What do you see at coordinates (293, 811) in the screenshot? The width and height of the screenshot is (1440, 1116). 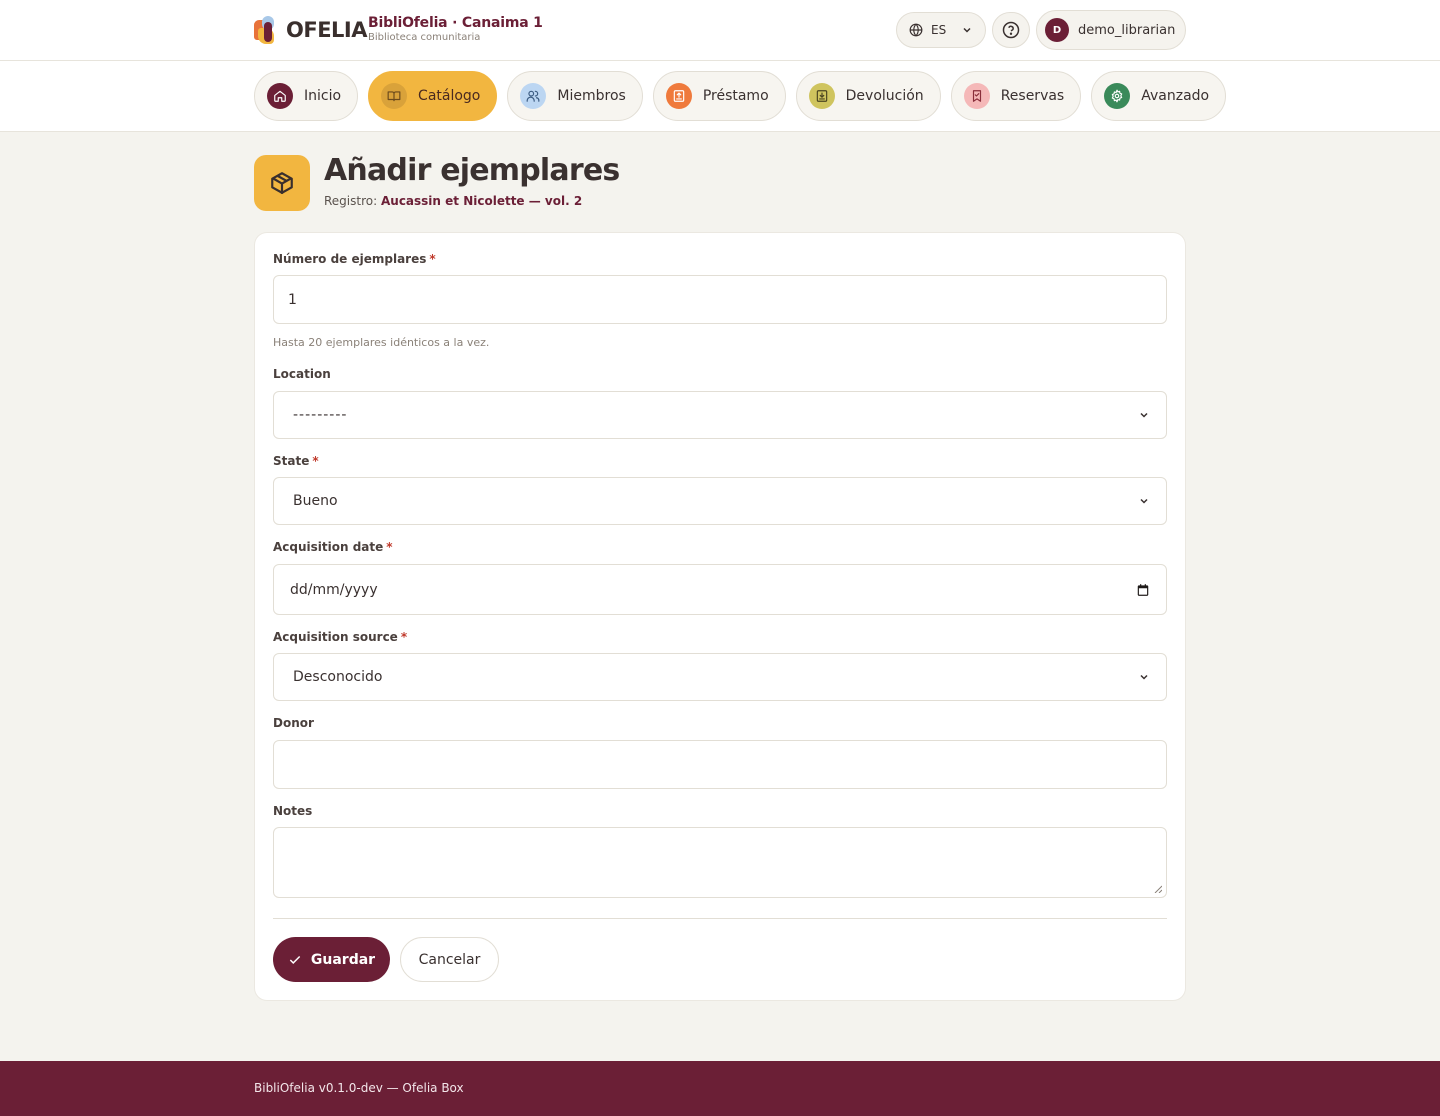 I see `notes-label: Notes` at bounding box center [293, 811].